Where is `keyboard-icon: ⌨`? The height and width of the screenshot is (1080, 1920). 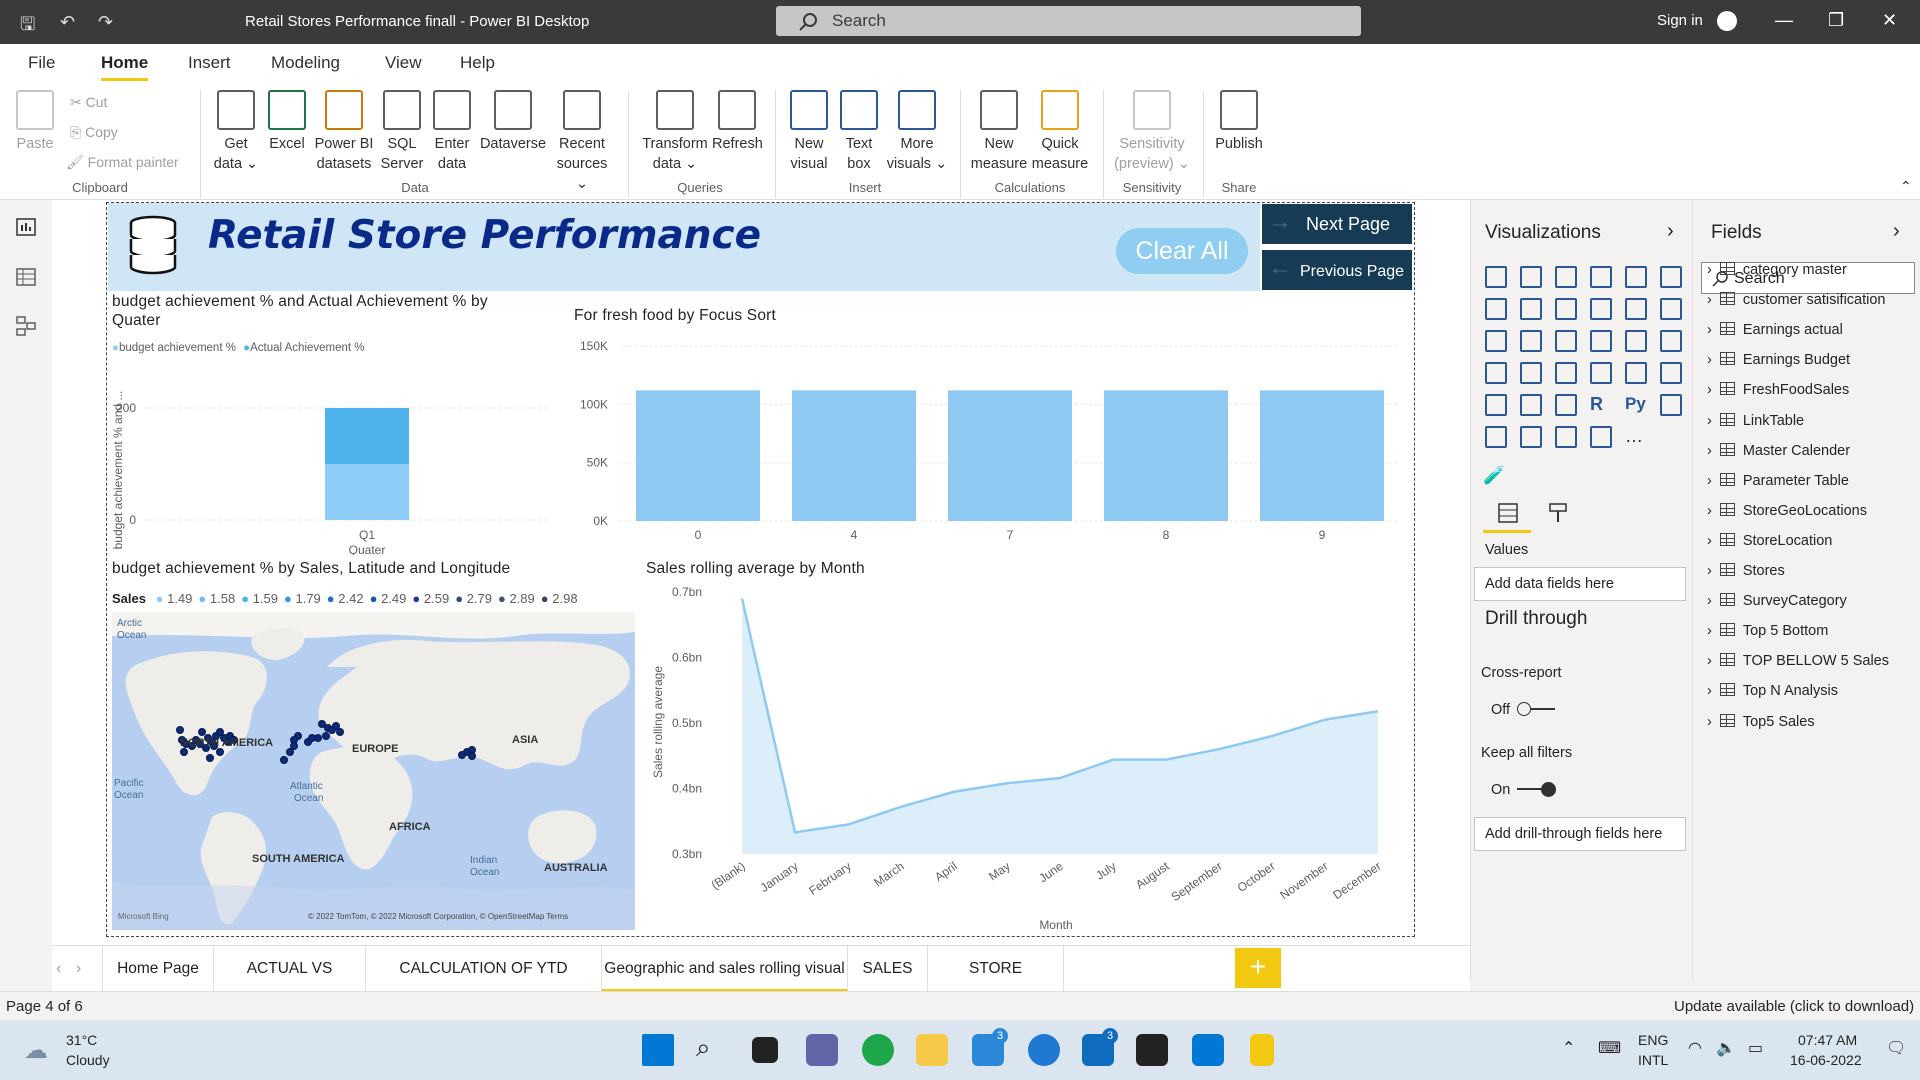
keyboard-icon: ⌨ is located at coordinates (1609, 1048).